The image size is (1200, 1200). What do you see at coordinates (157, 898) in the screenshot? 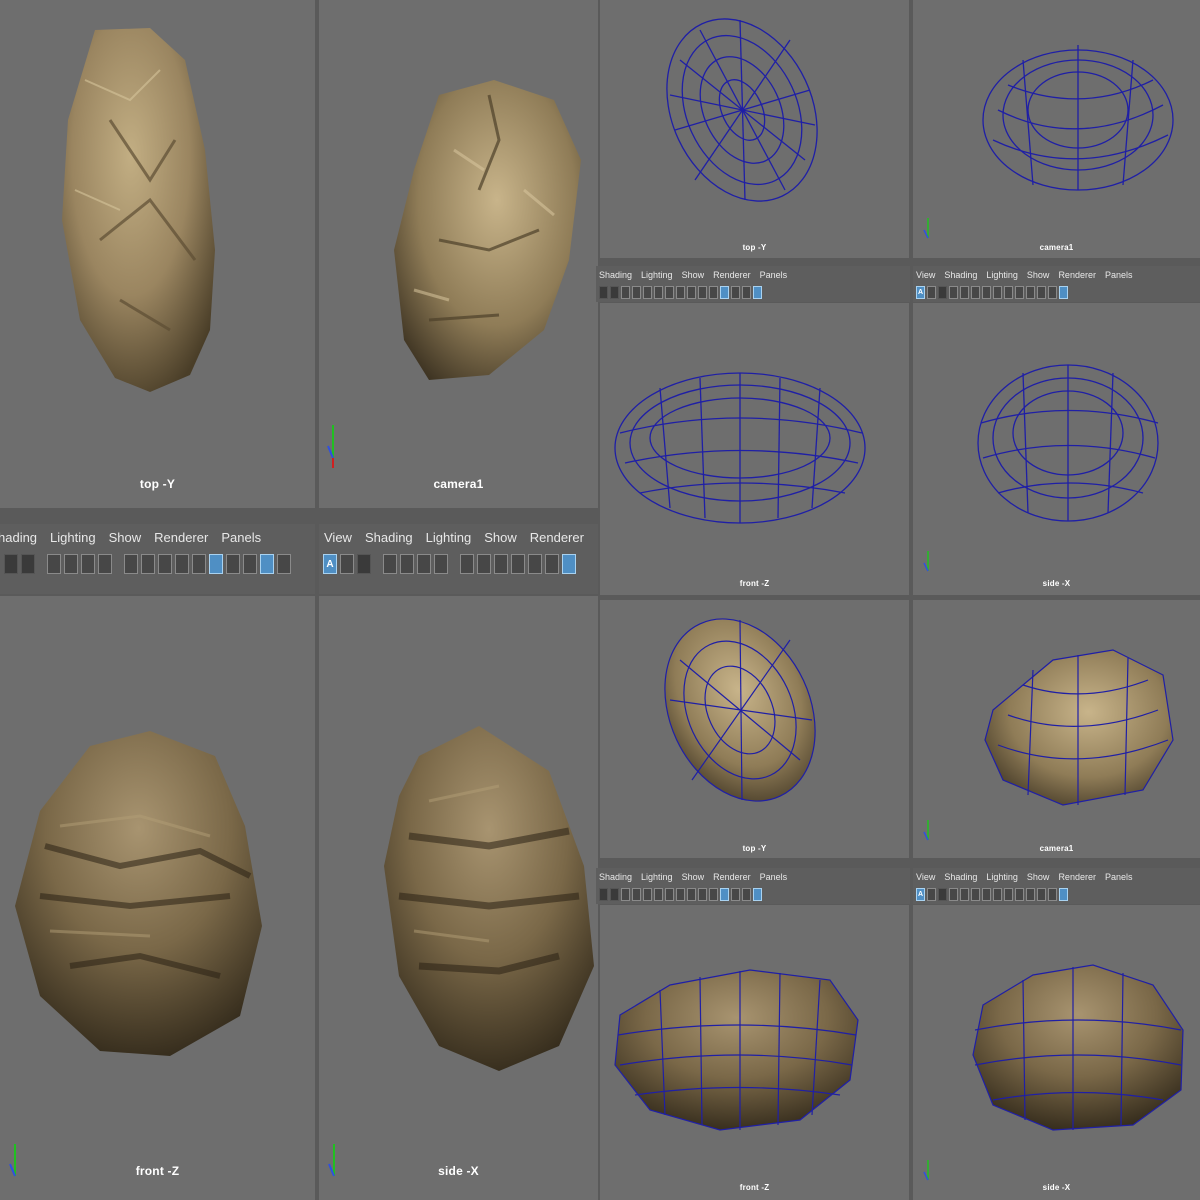
I see `viewport-front-shaded: front -Z` at bounding box center [157, 898].